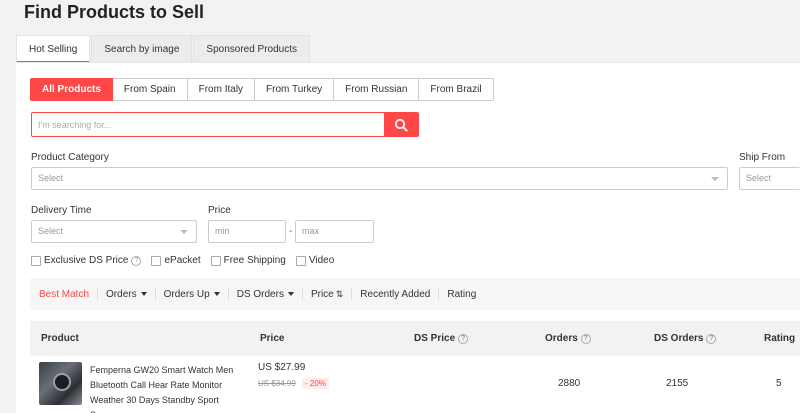  Describe the element at coordinates (247, 231) in the screenshot. I see `price-min-input: min` at that location.